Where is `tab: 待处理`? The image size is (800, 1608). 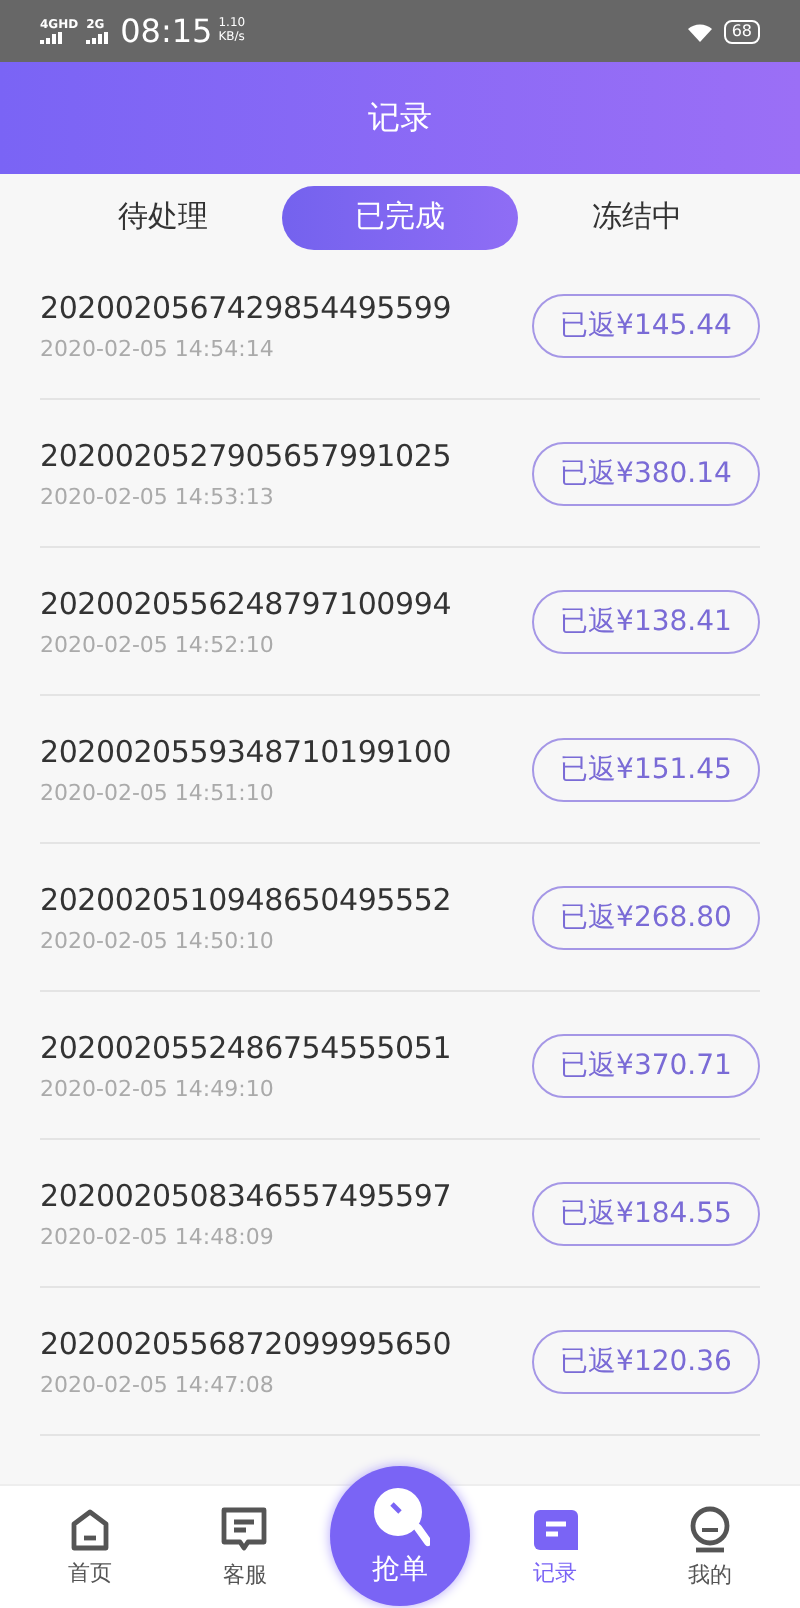
tab: 待处理 is located at coordinates (162, 217).